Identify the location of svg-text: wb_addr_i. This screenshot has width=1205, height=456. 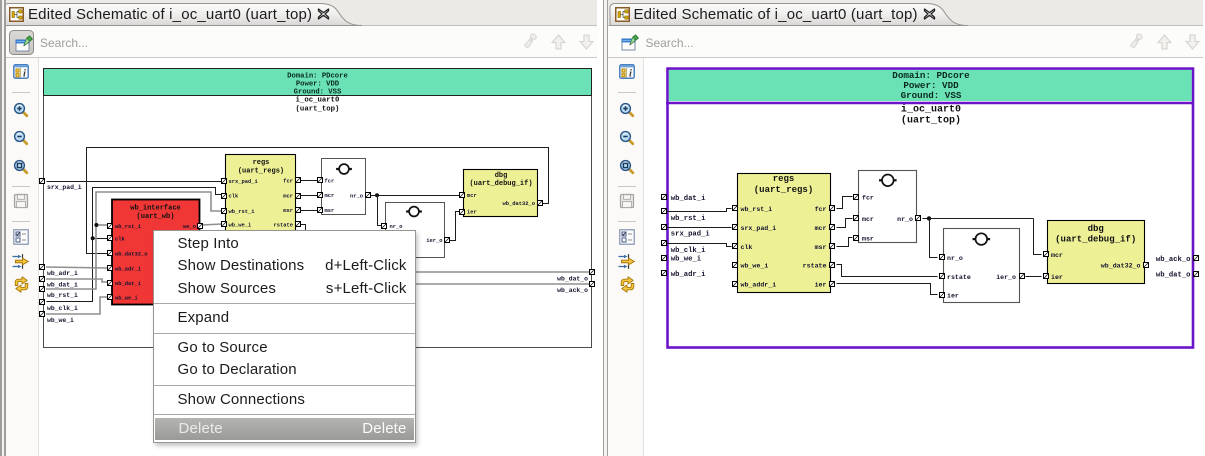
(759, 285).